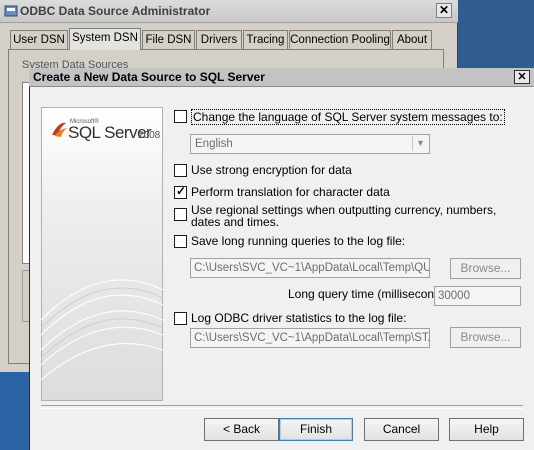  I want to click on tab-user-dsn: User DSN, so click(39, 39).